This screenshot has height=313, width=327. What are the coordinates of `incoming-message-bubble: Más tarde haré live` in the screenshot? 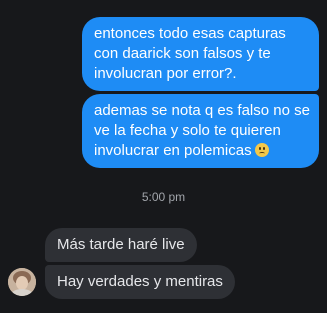 It's located at (121, 245).